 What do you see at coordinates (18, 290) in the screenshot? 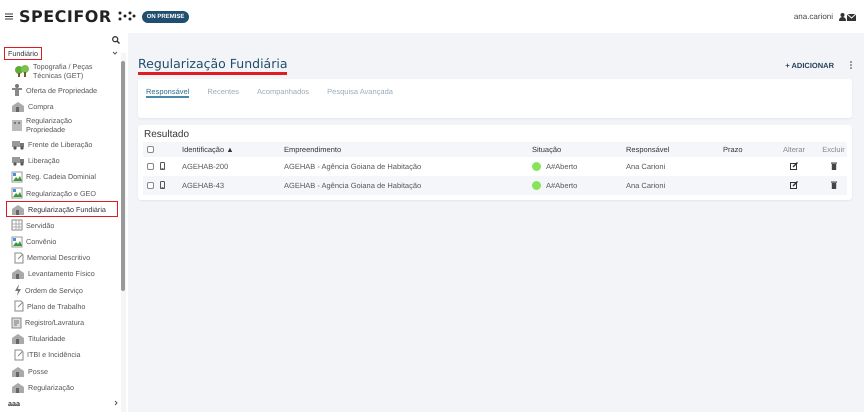
I see `lightning-icon` at bounding box center [18, 290].